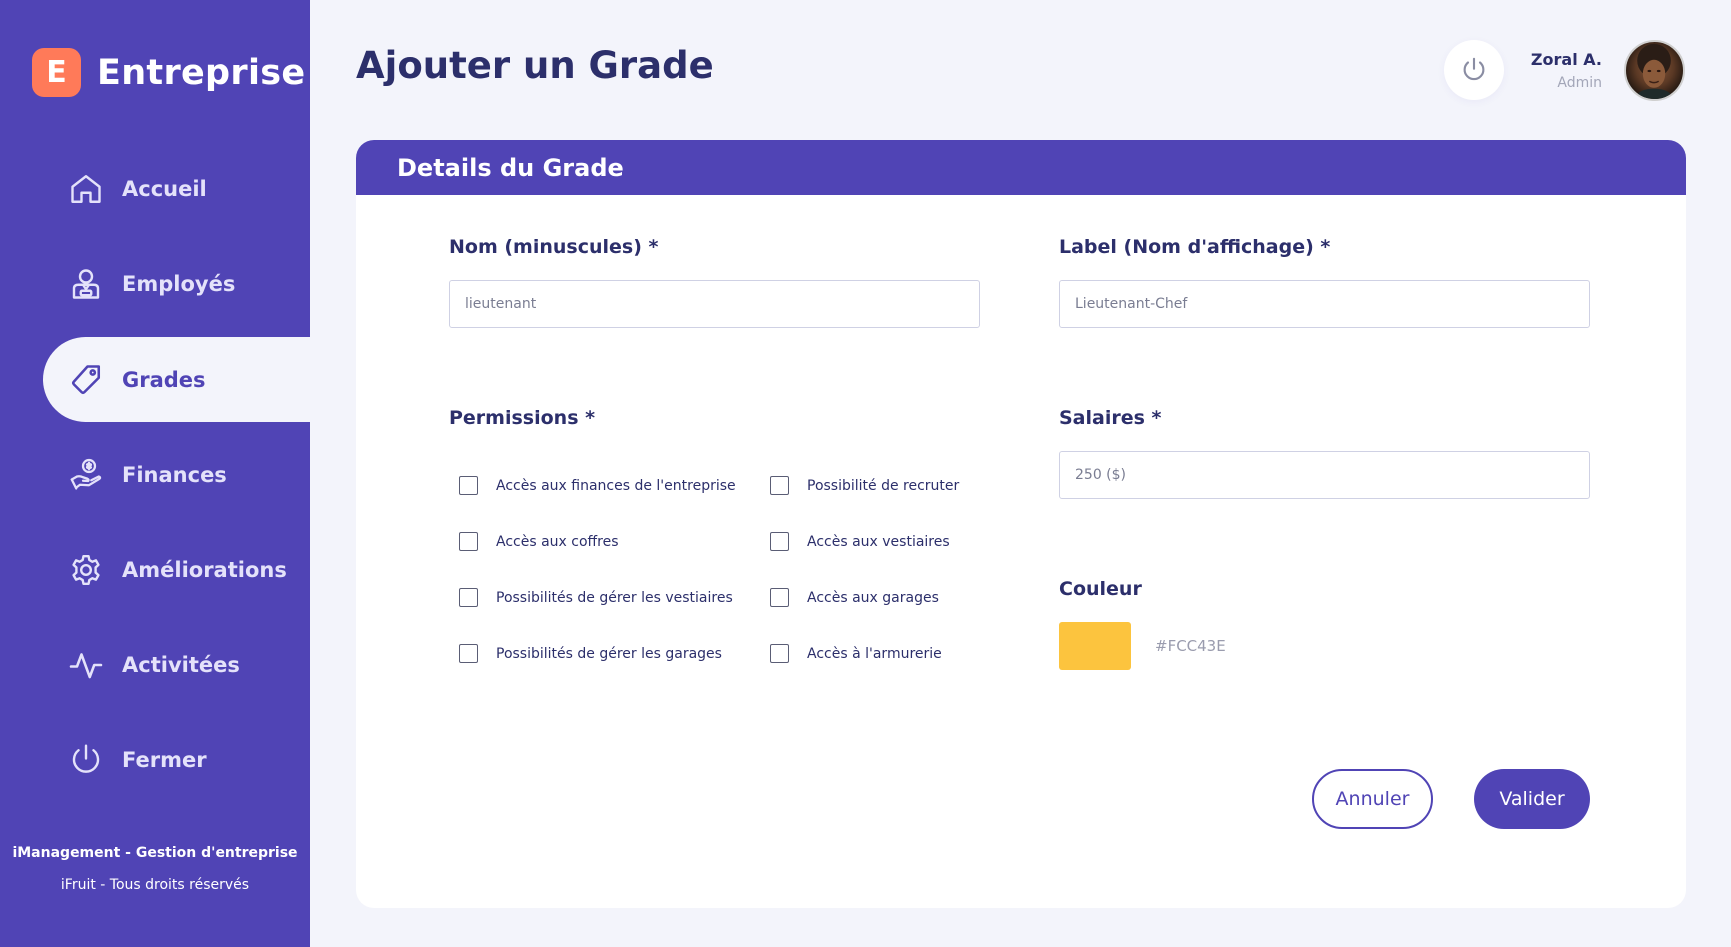 Image resolution: width=1731 pixels, height=947 pixels. I want to click on permission-label: Possibilités de gérer les vestiaires, so click(614, 597).